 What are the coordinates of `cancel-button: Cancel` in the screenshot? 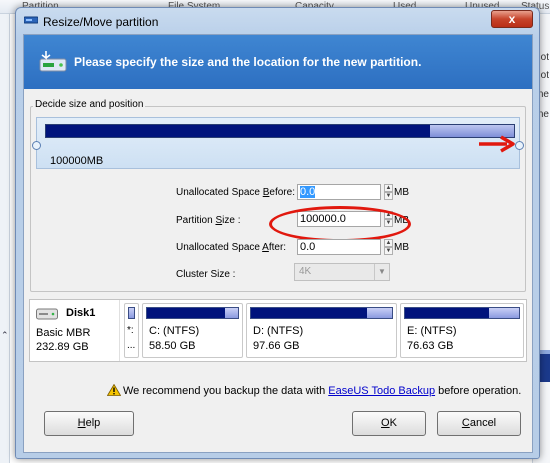 It's located at (479, 423).